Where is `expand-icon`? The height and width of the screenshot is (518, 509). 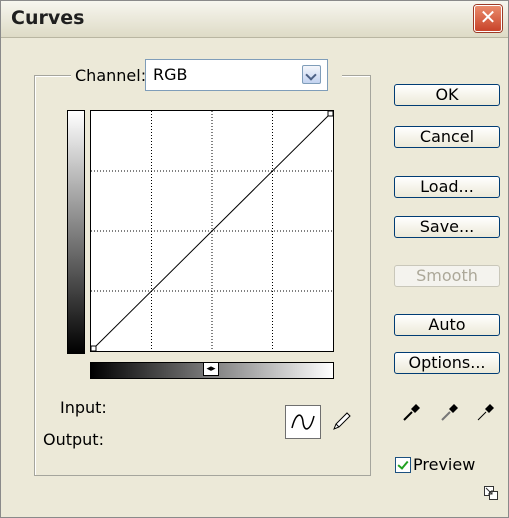
expand-icon is located at coordinates (491, 493).